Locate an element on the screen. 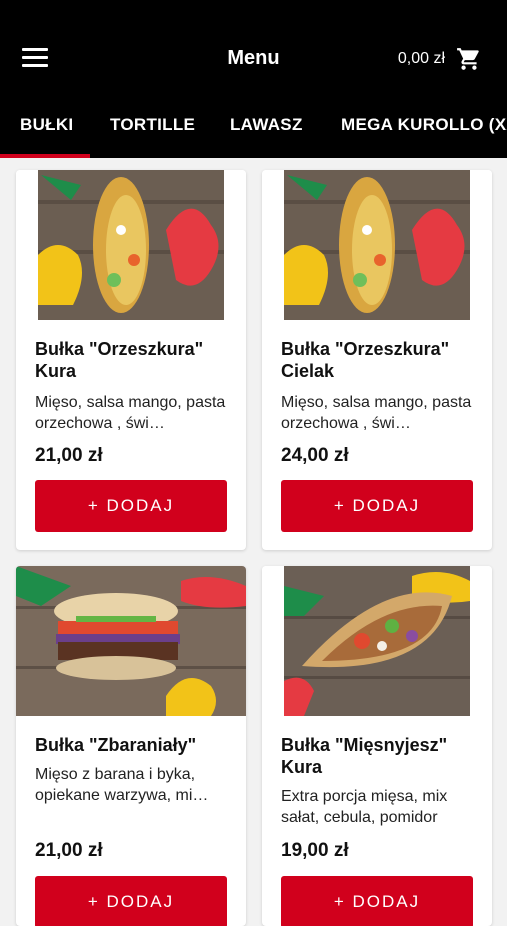  product-name: Bułka "Mięsnyjesz" Kura is located at coordinates (364, 756).